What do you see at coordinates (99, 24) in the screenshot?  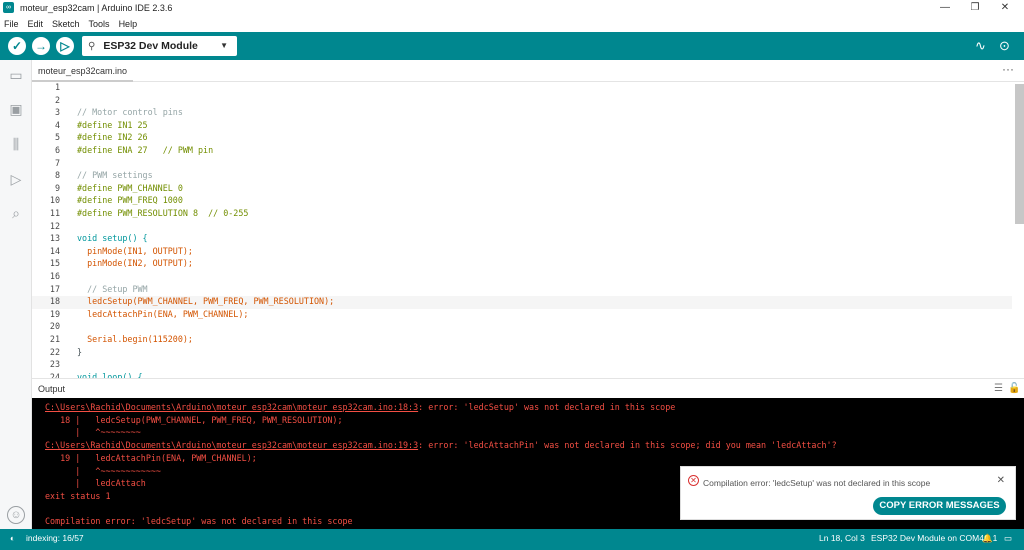 I see `menu-tools: Tools` at bounding box center [99, 24].